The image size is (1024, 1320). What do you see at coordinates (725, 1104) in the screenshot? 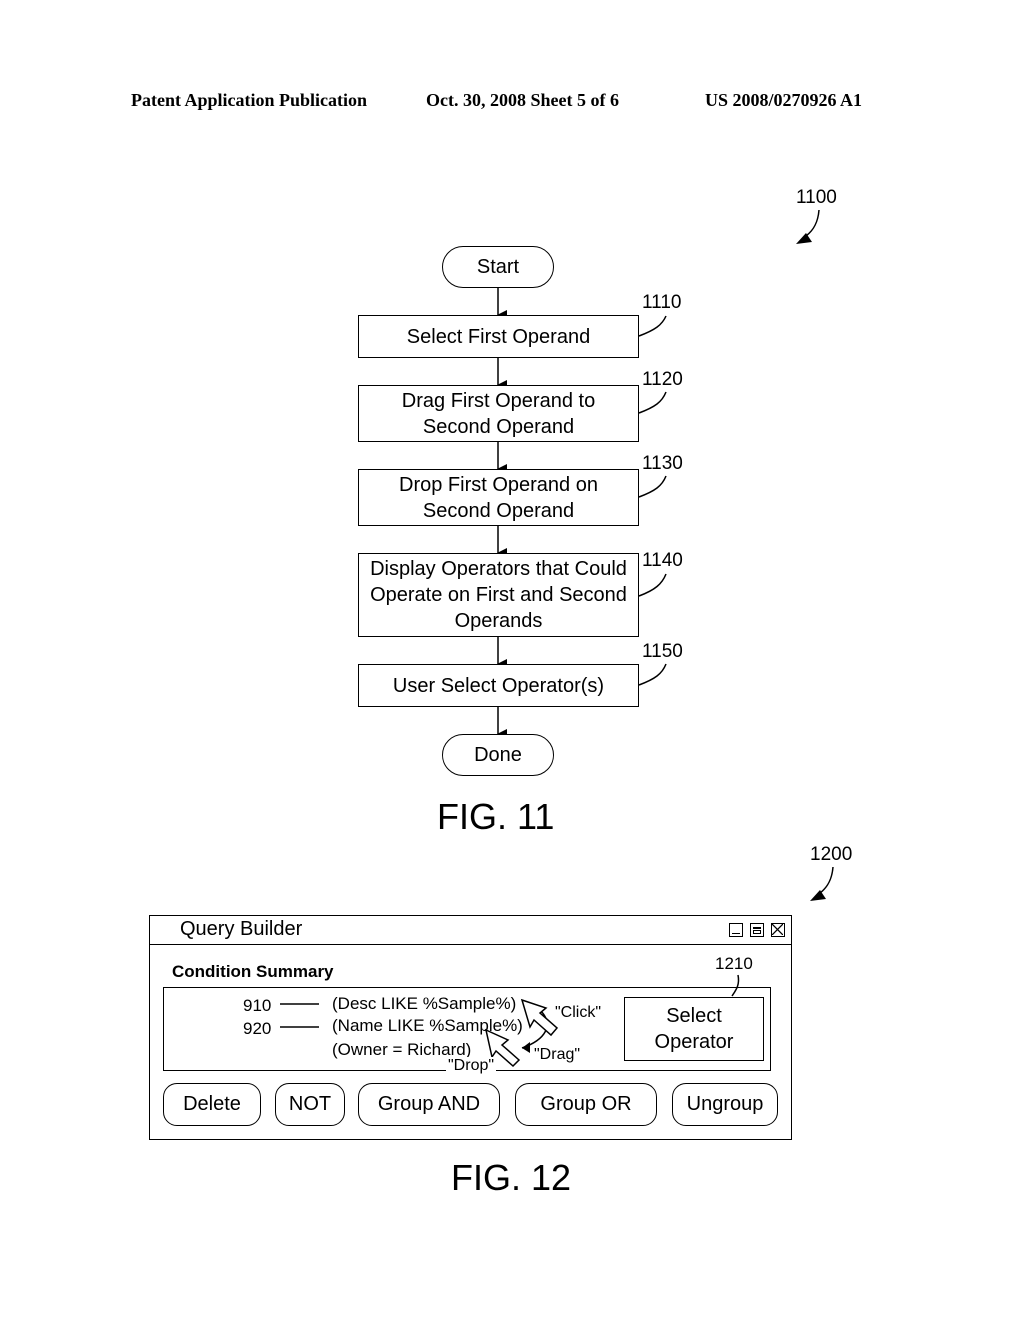
I see `ungroup-button: Ungroup` at bounding box center [725, 1104].